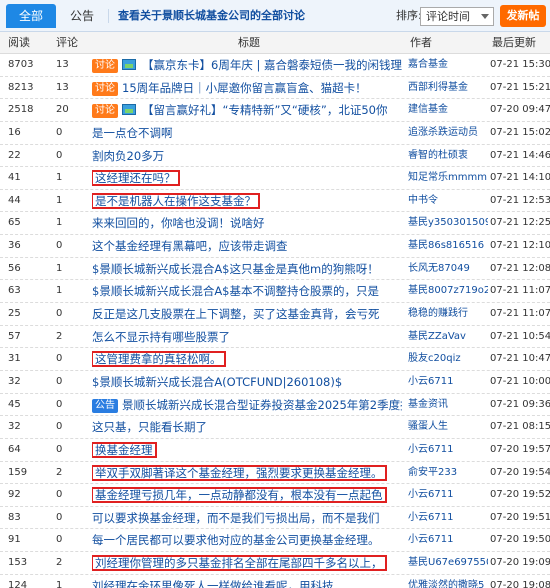 This screenshot has width=550, height=588. What do you see at coordinates (448, 110) in the screenshot?
I see `author-link: 建信基金` at bounding box center [448, 110].